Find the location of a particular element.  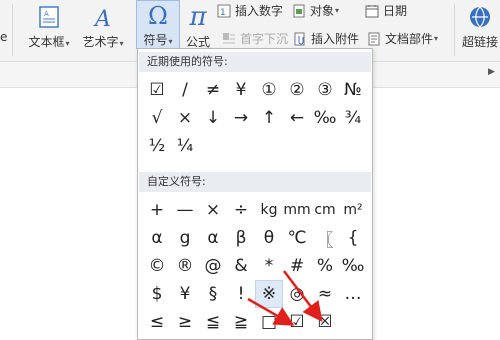

recent-symbols-grid: ☑ / ≠ ¥ ① ② ③ № √ × ↓ → ↑ ← ‰ ¾ ½ ¼ is located at coordinates (255, 118).